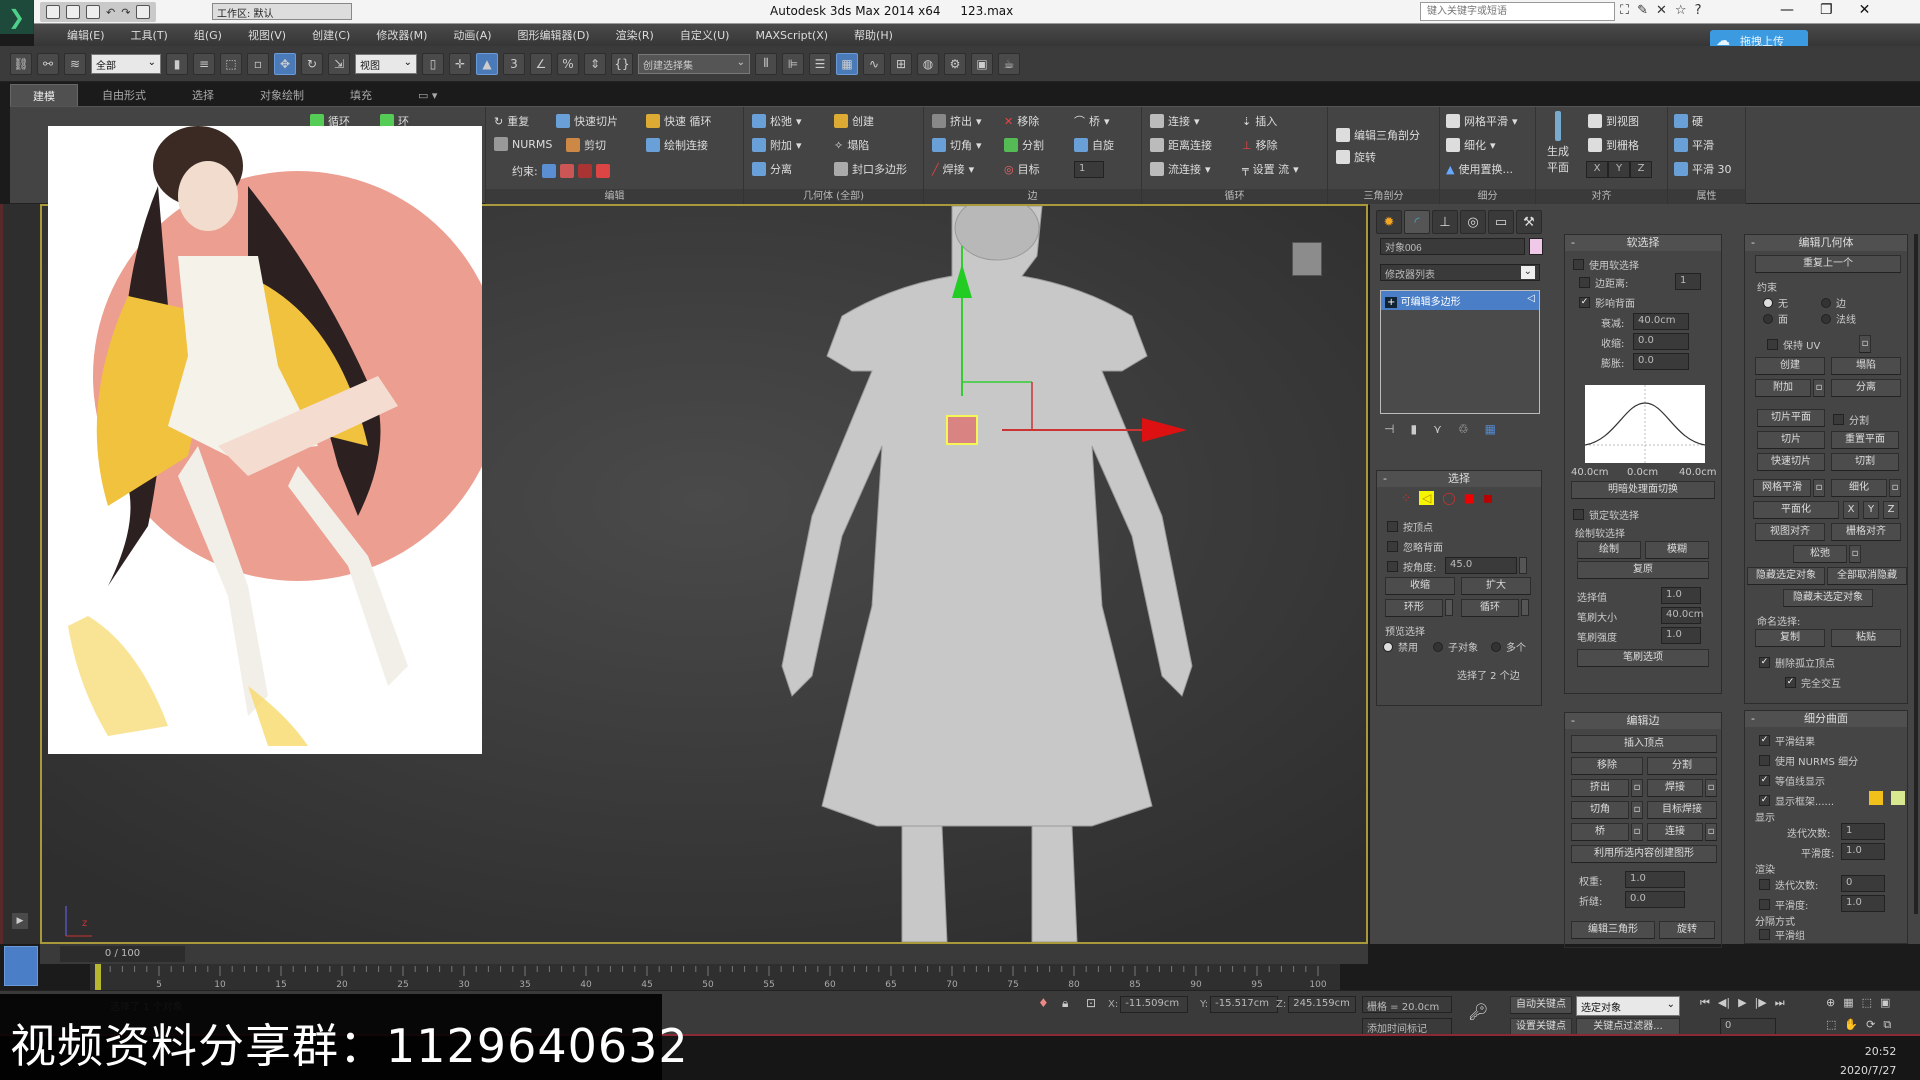 This screenshot has height=1080, width=1920. I want to click on render-iterations-checkbox: 迭代次数:, so click(1788, 884).